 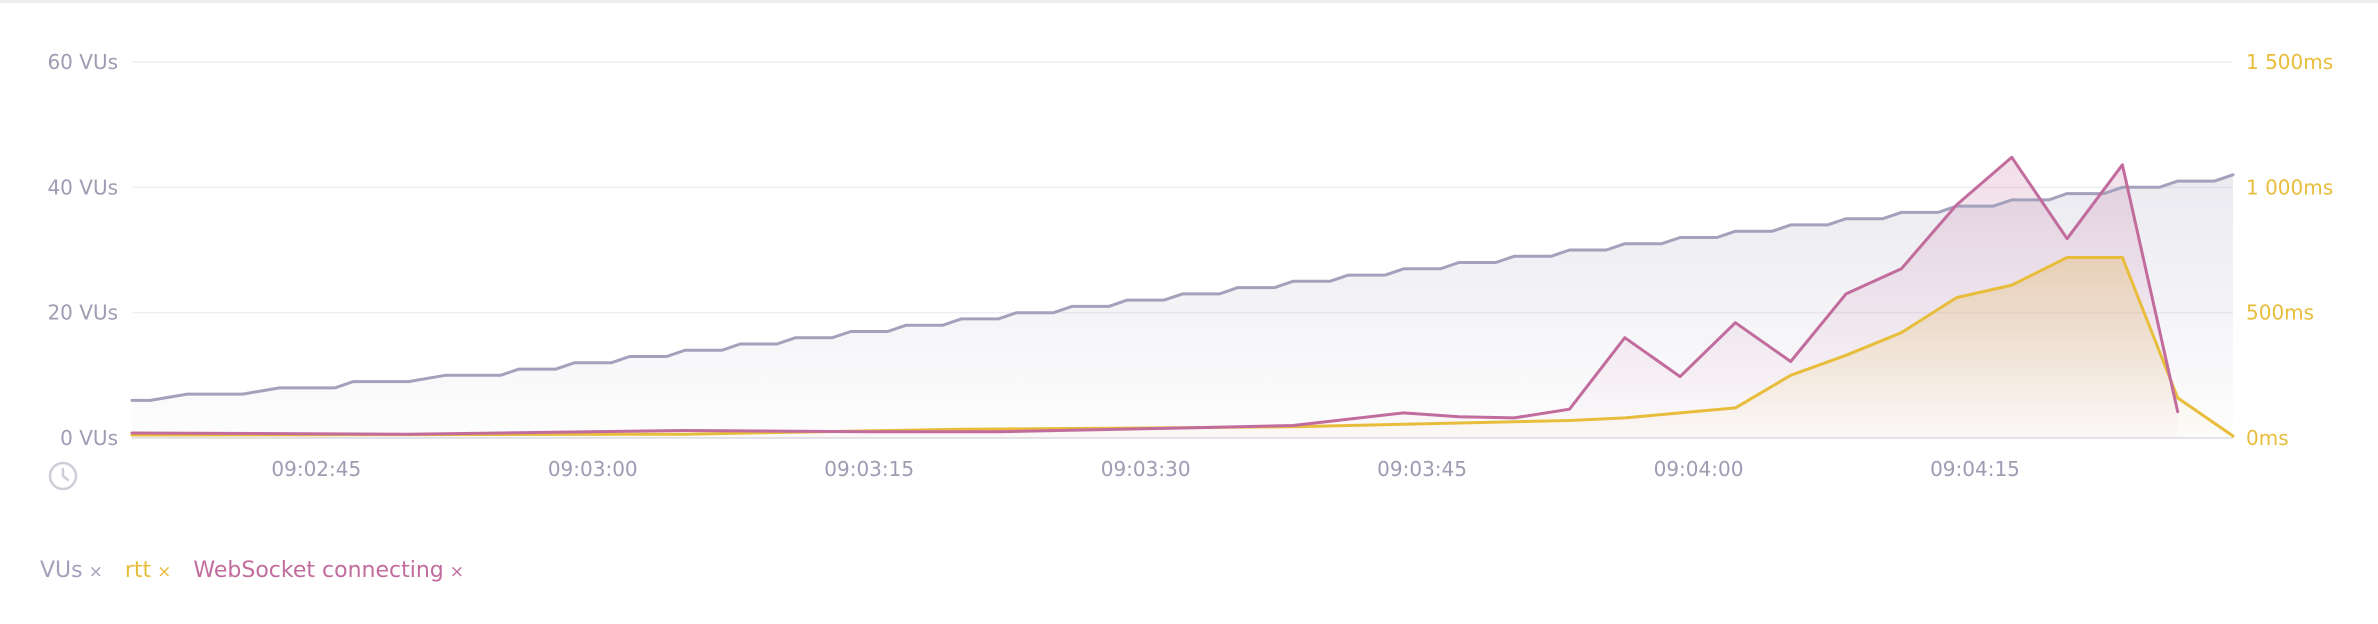 I want to click on y-tick-label: 60 VUs, so click(x=82, y=62).